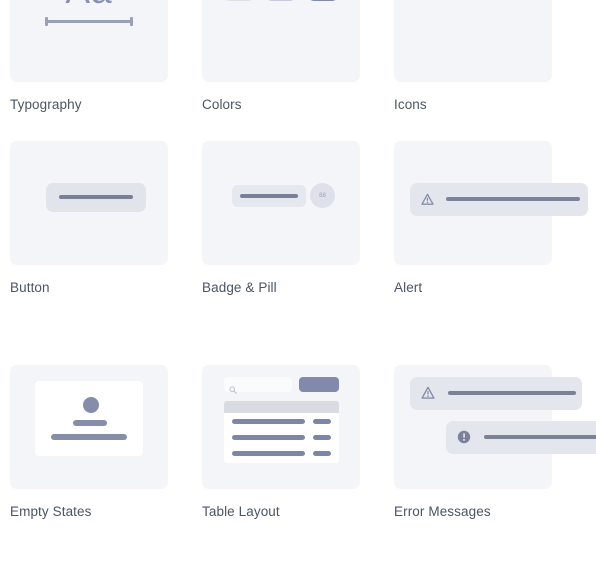 This screenshot has width=596, height=572. I want to click on card-label-typography: Typography, so click(46, 104).